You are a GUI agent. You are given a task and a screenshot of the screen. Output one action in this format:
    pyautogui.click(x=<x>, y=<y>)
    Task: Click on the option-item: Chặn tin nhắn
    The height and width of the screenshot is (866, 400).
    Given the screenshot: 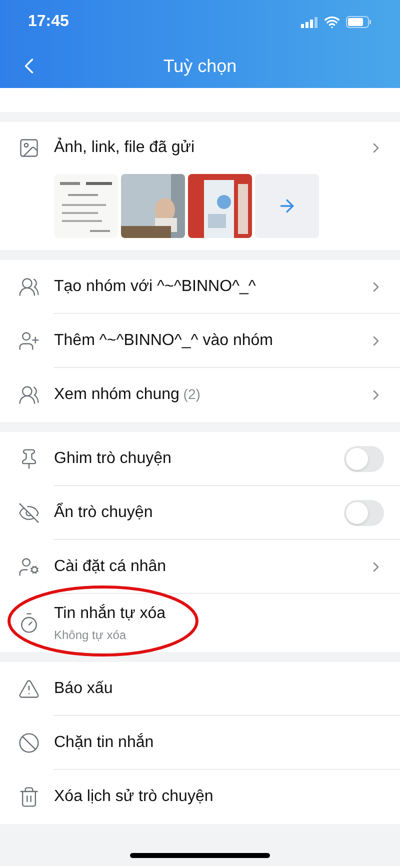 What is the action you would take?
    pyautogui.click(x=219, y=742)
    